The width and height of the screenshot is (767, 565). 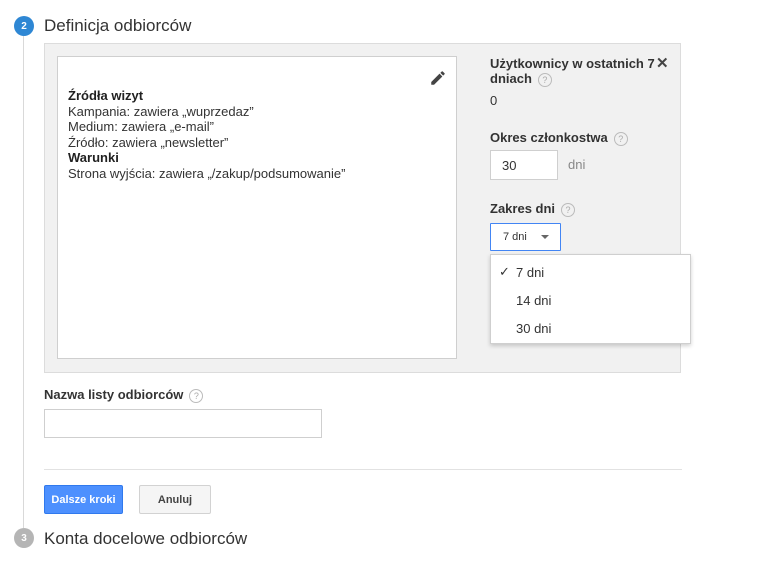 I want to click on sources-heading: Źródła wizyt, so click(x=106, y=95).